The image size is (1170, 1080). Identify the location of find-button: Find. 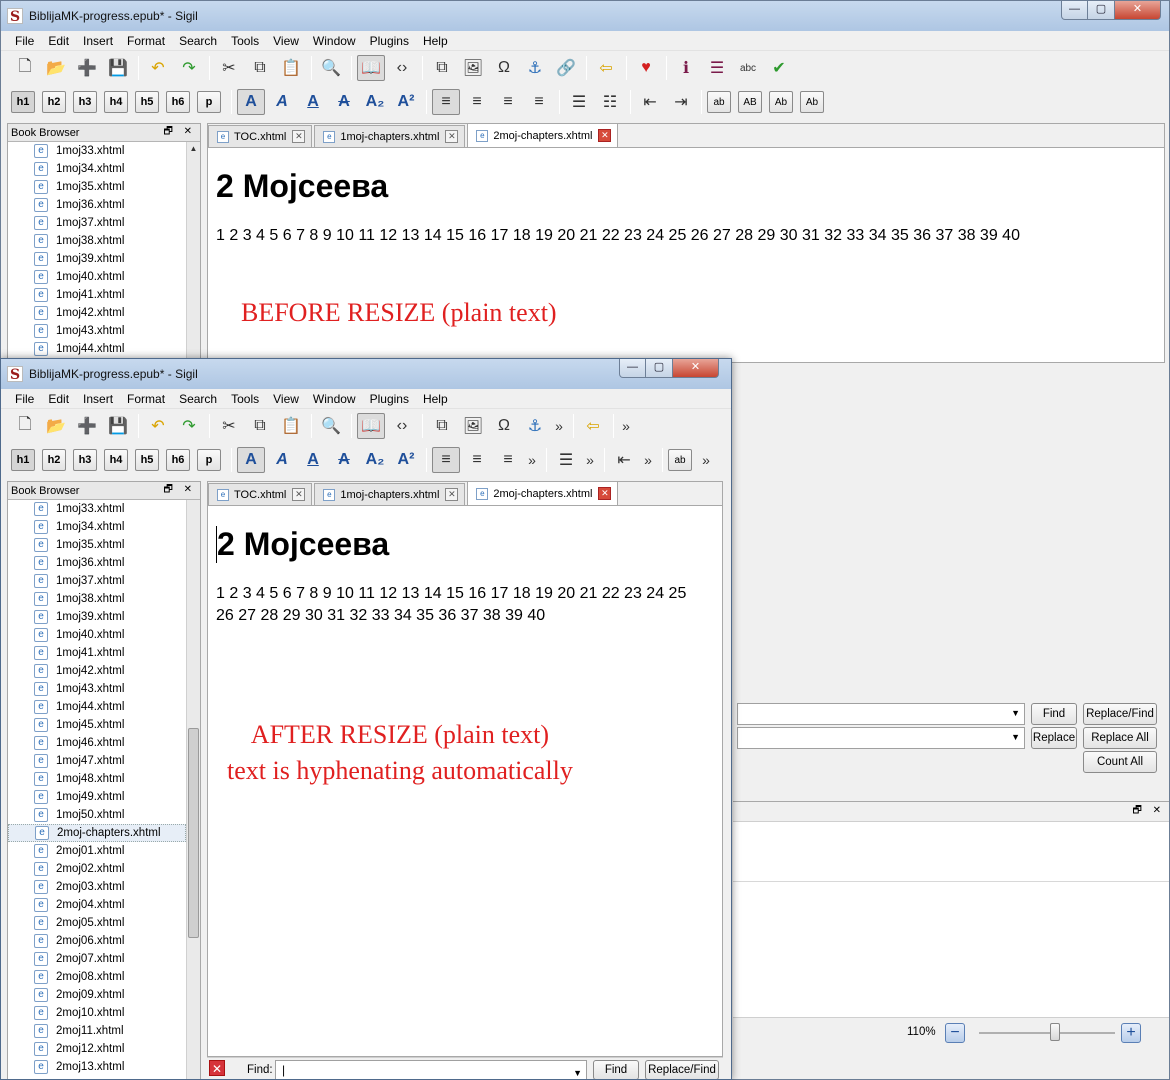
(1054, 714).